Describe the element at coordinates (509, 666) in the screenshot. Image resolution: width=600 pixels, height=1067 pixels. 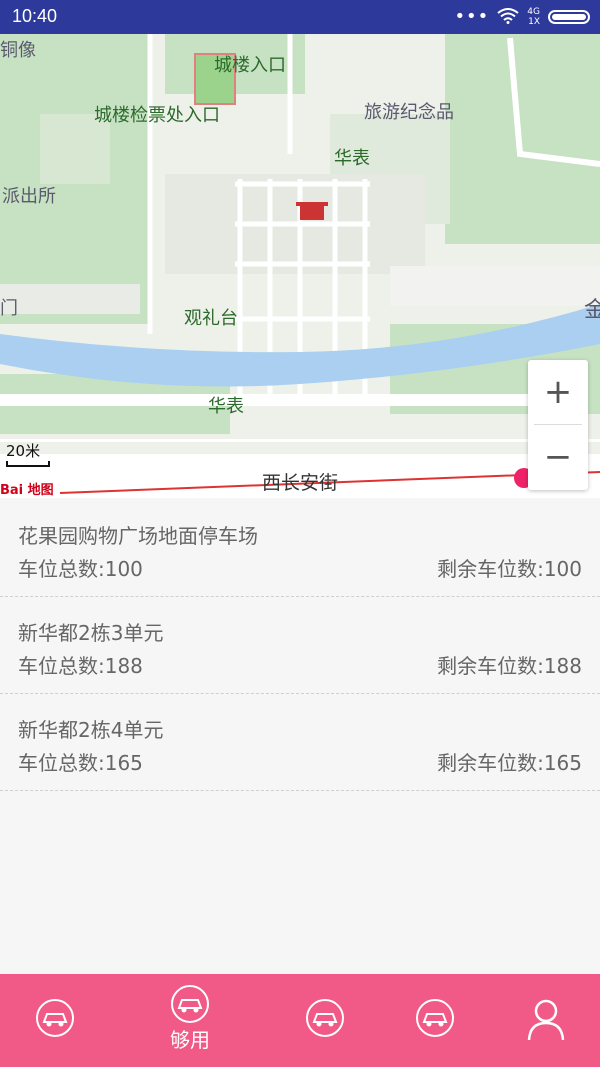
I see `parking-remaining: 剩余车位数:188` at that location.